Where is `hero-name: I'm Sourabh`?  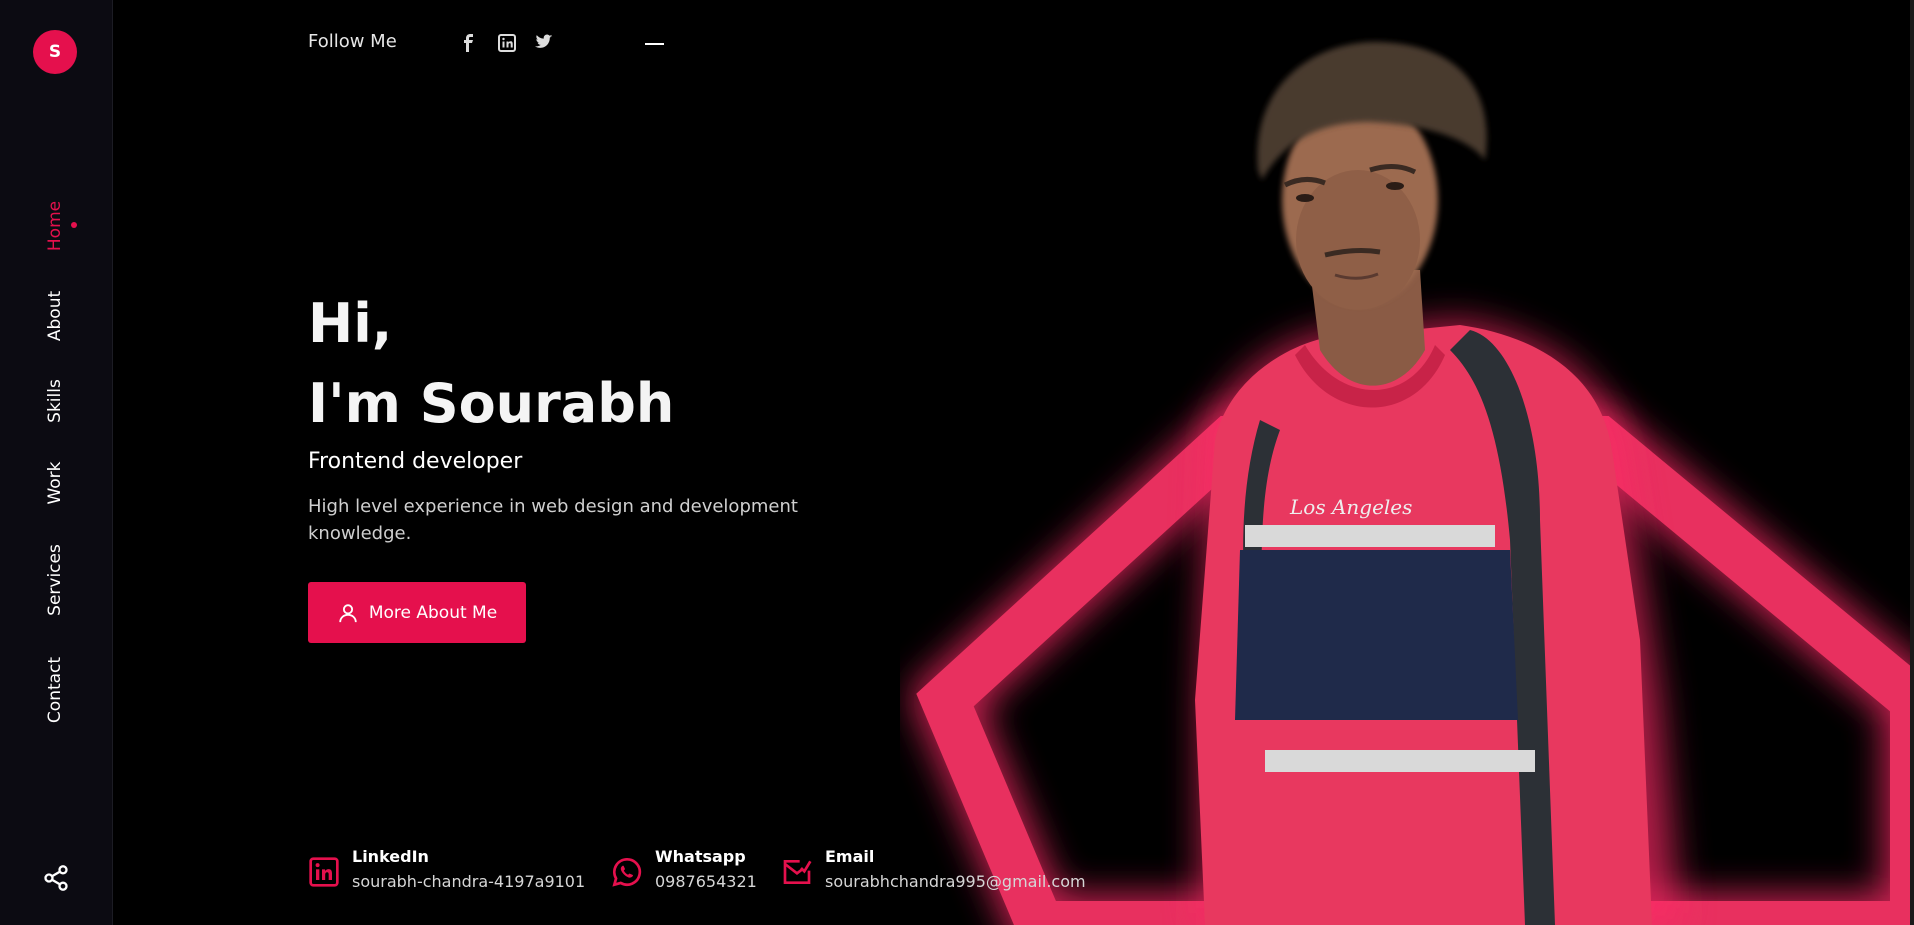 hero-name: I'm Sourabh is located at coordinates (491, 403).